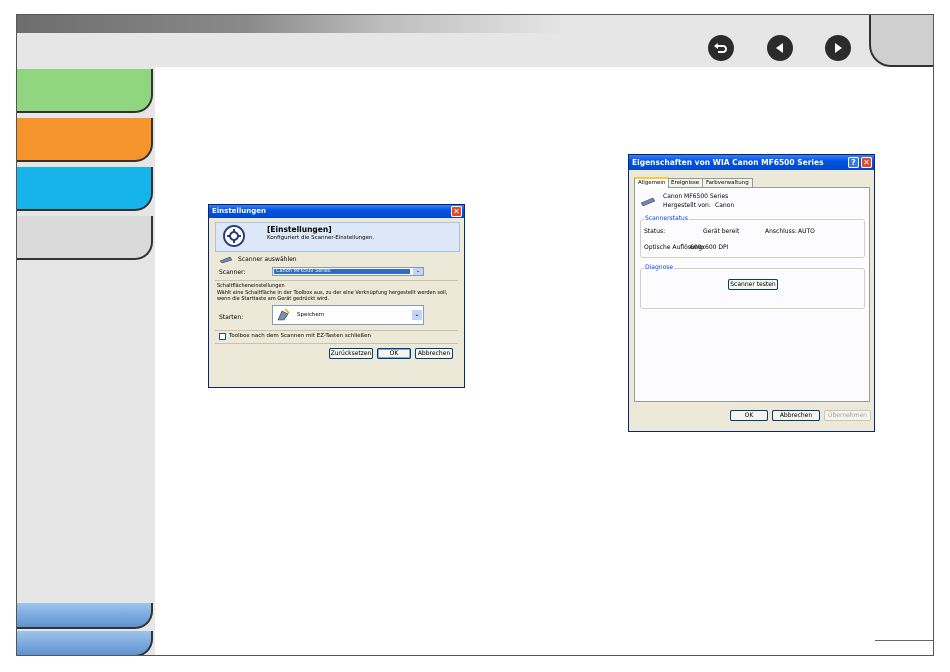 This screenshot has width=950, height=672. What do you see at coordinates (652, 182) in the screenshot?
I see `tab-allgemein: Allgemein` at bounding box center [652, 182].